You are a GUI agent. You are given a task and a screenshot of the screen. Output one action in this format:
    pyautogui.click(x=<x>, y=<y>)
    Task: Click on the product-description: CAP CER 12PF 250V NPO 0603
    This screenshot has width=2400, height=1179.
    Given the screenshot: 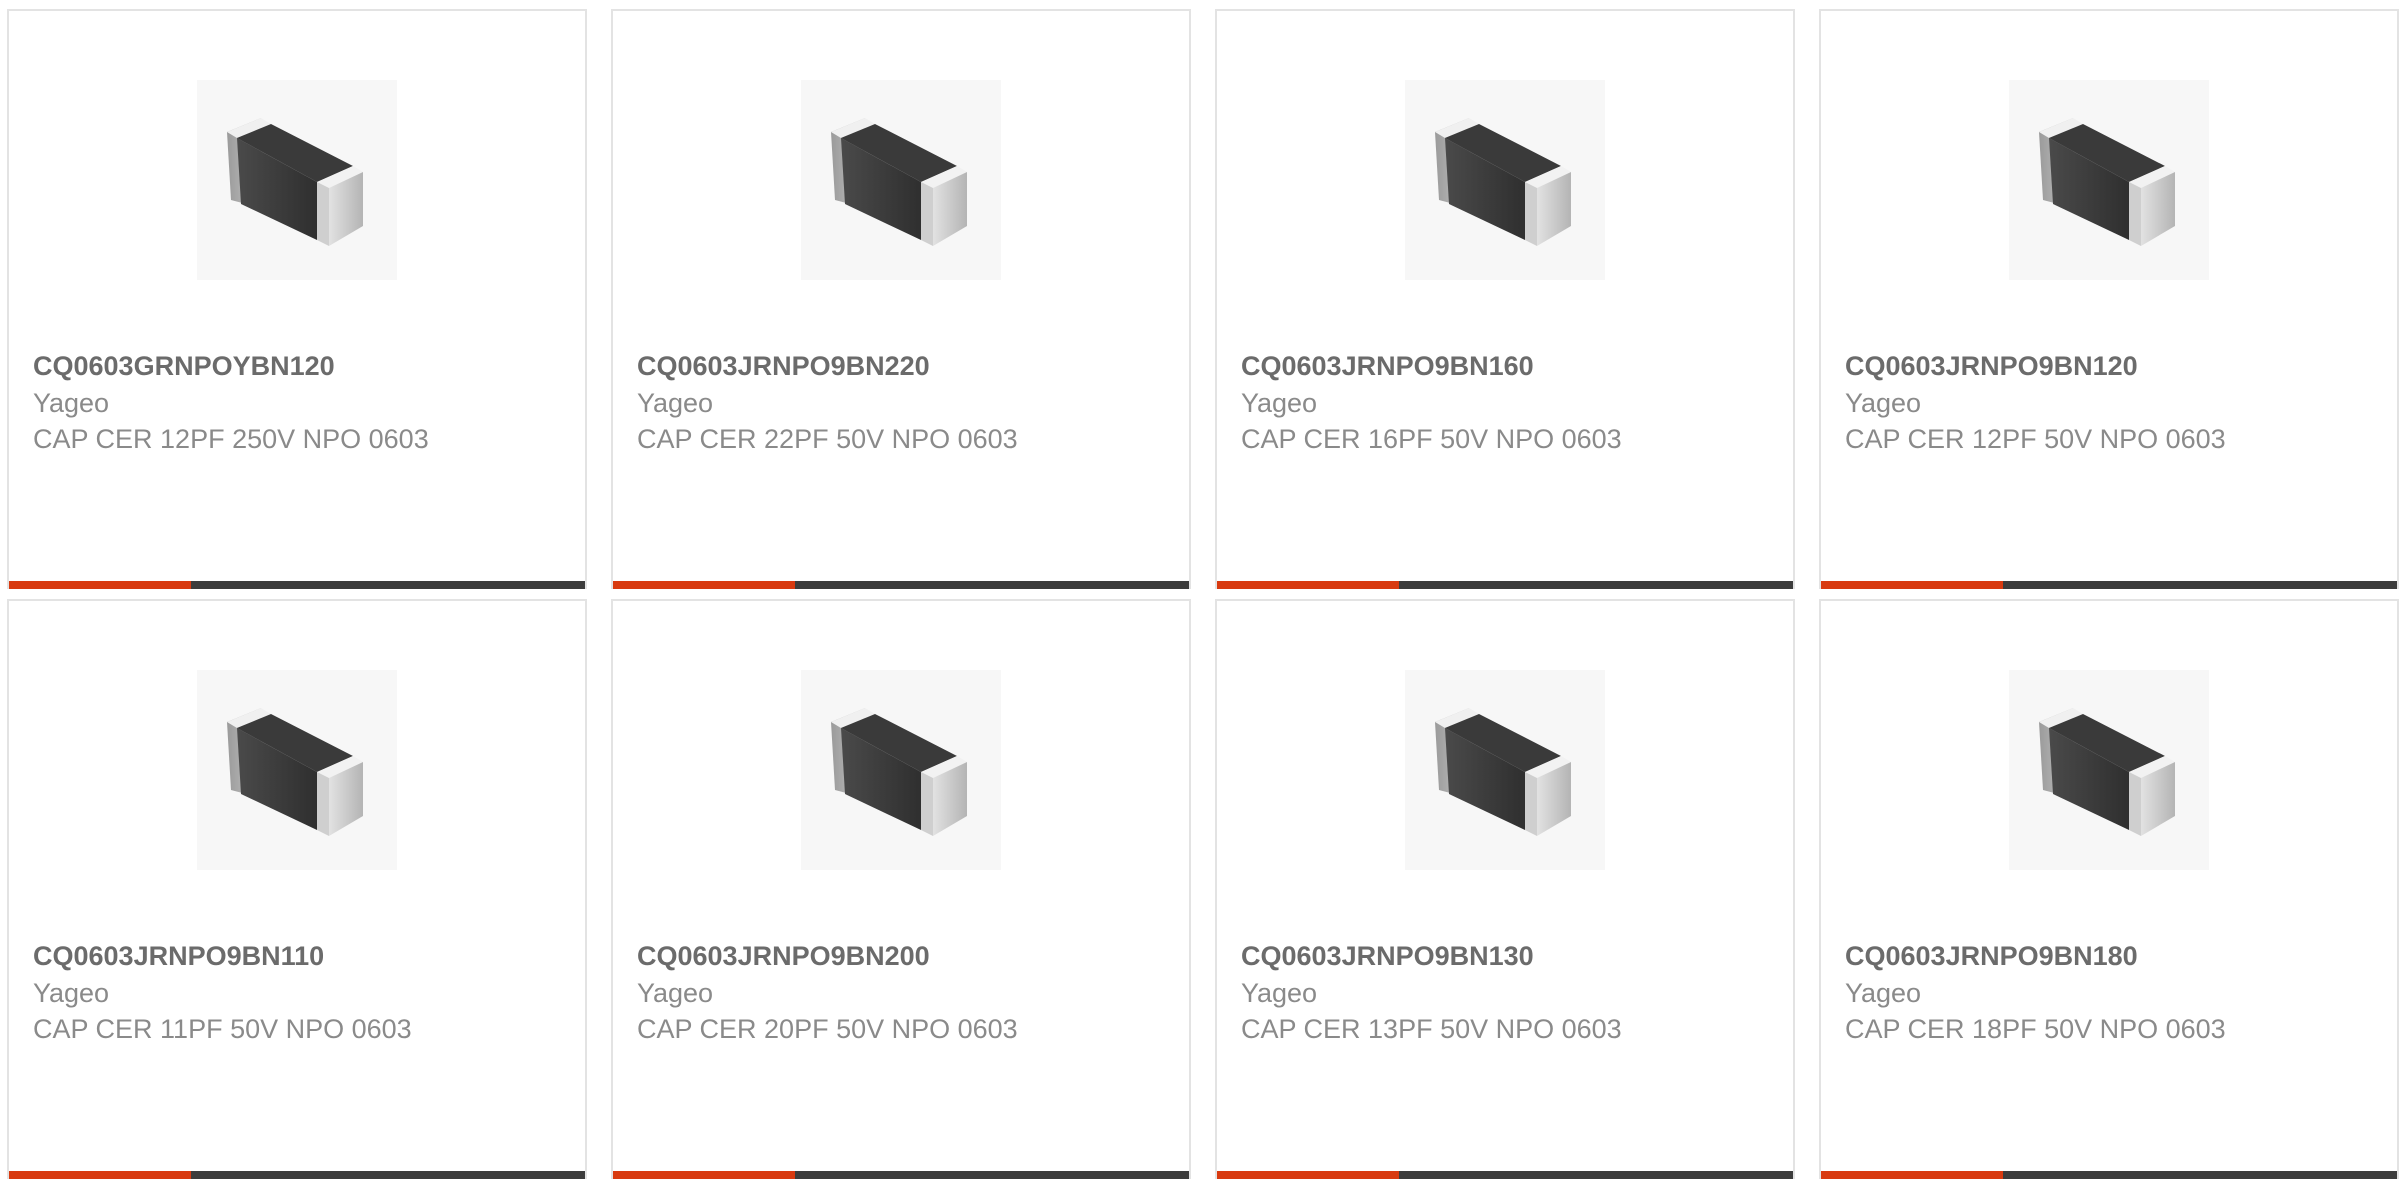 What is the action you would take?
    pyautogui.click(x=231, y=439)
    